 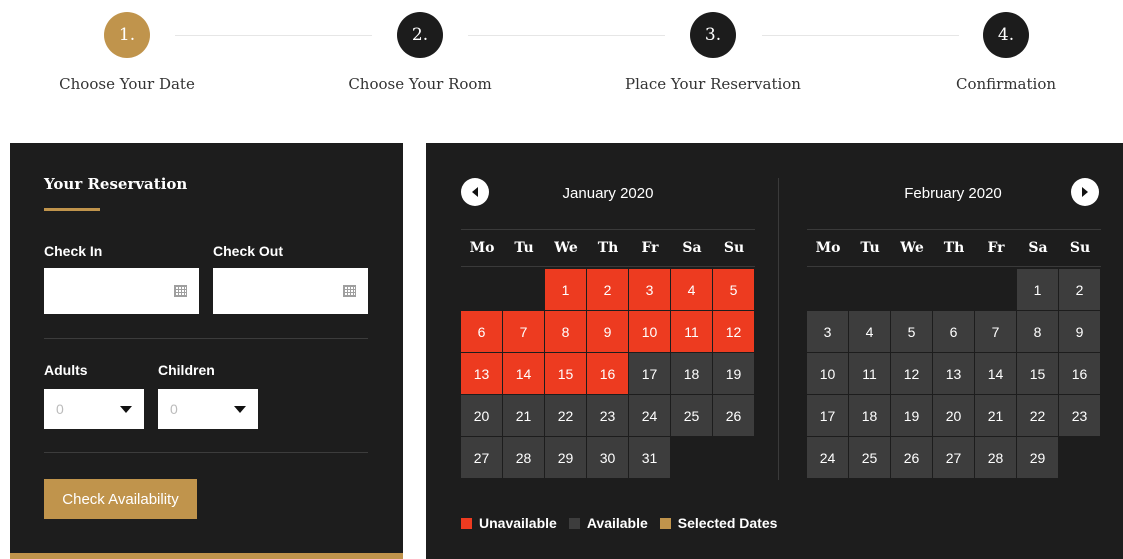 What do you see at coordinates (734, 248) in the screenshot?
I see `weekday-label: Su` at bounding box center [734, 248].